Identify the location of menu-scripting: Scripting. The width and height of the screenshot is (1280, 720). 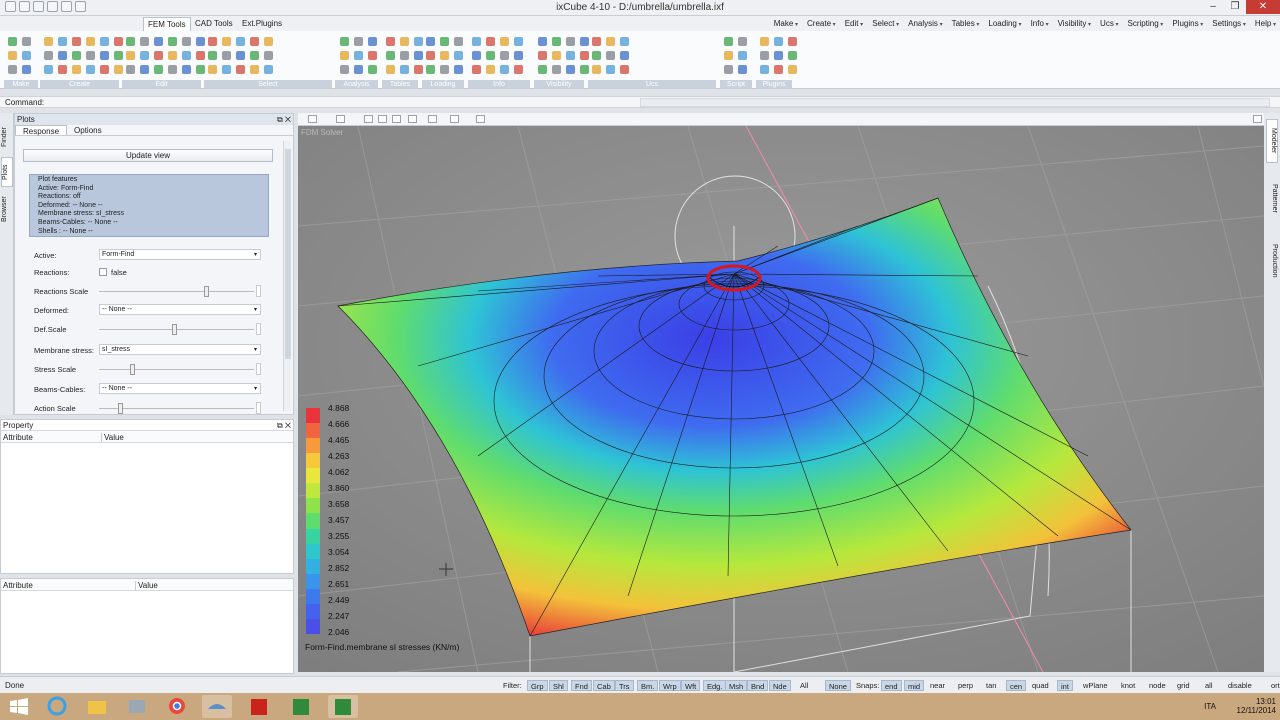
(1146, 24).